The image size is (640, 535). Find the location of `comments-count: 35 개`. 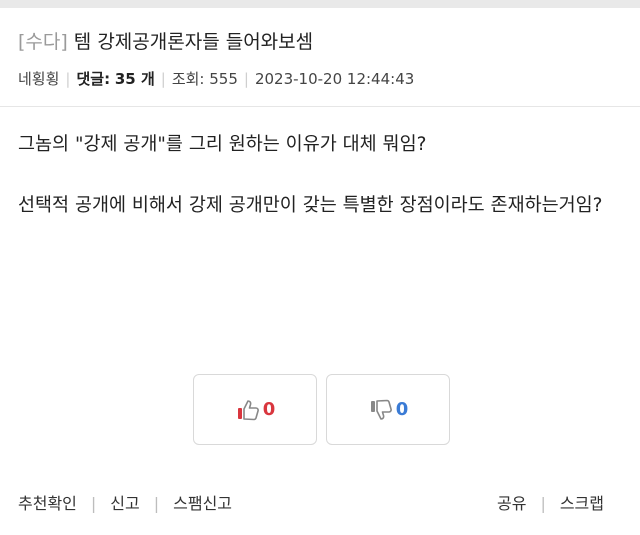

comments-count: 35 개 is located at coordinates (134, 79).